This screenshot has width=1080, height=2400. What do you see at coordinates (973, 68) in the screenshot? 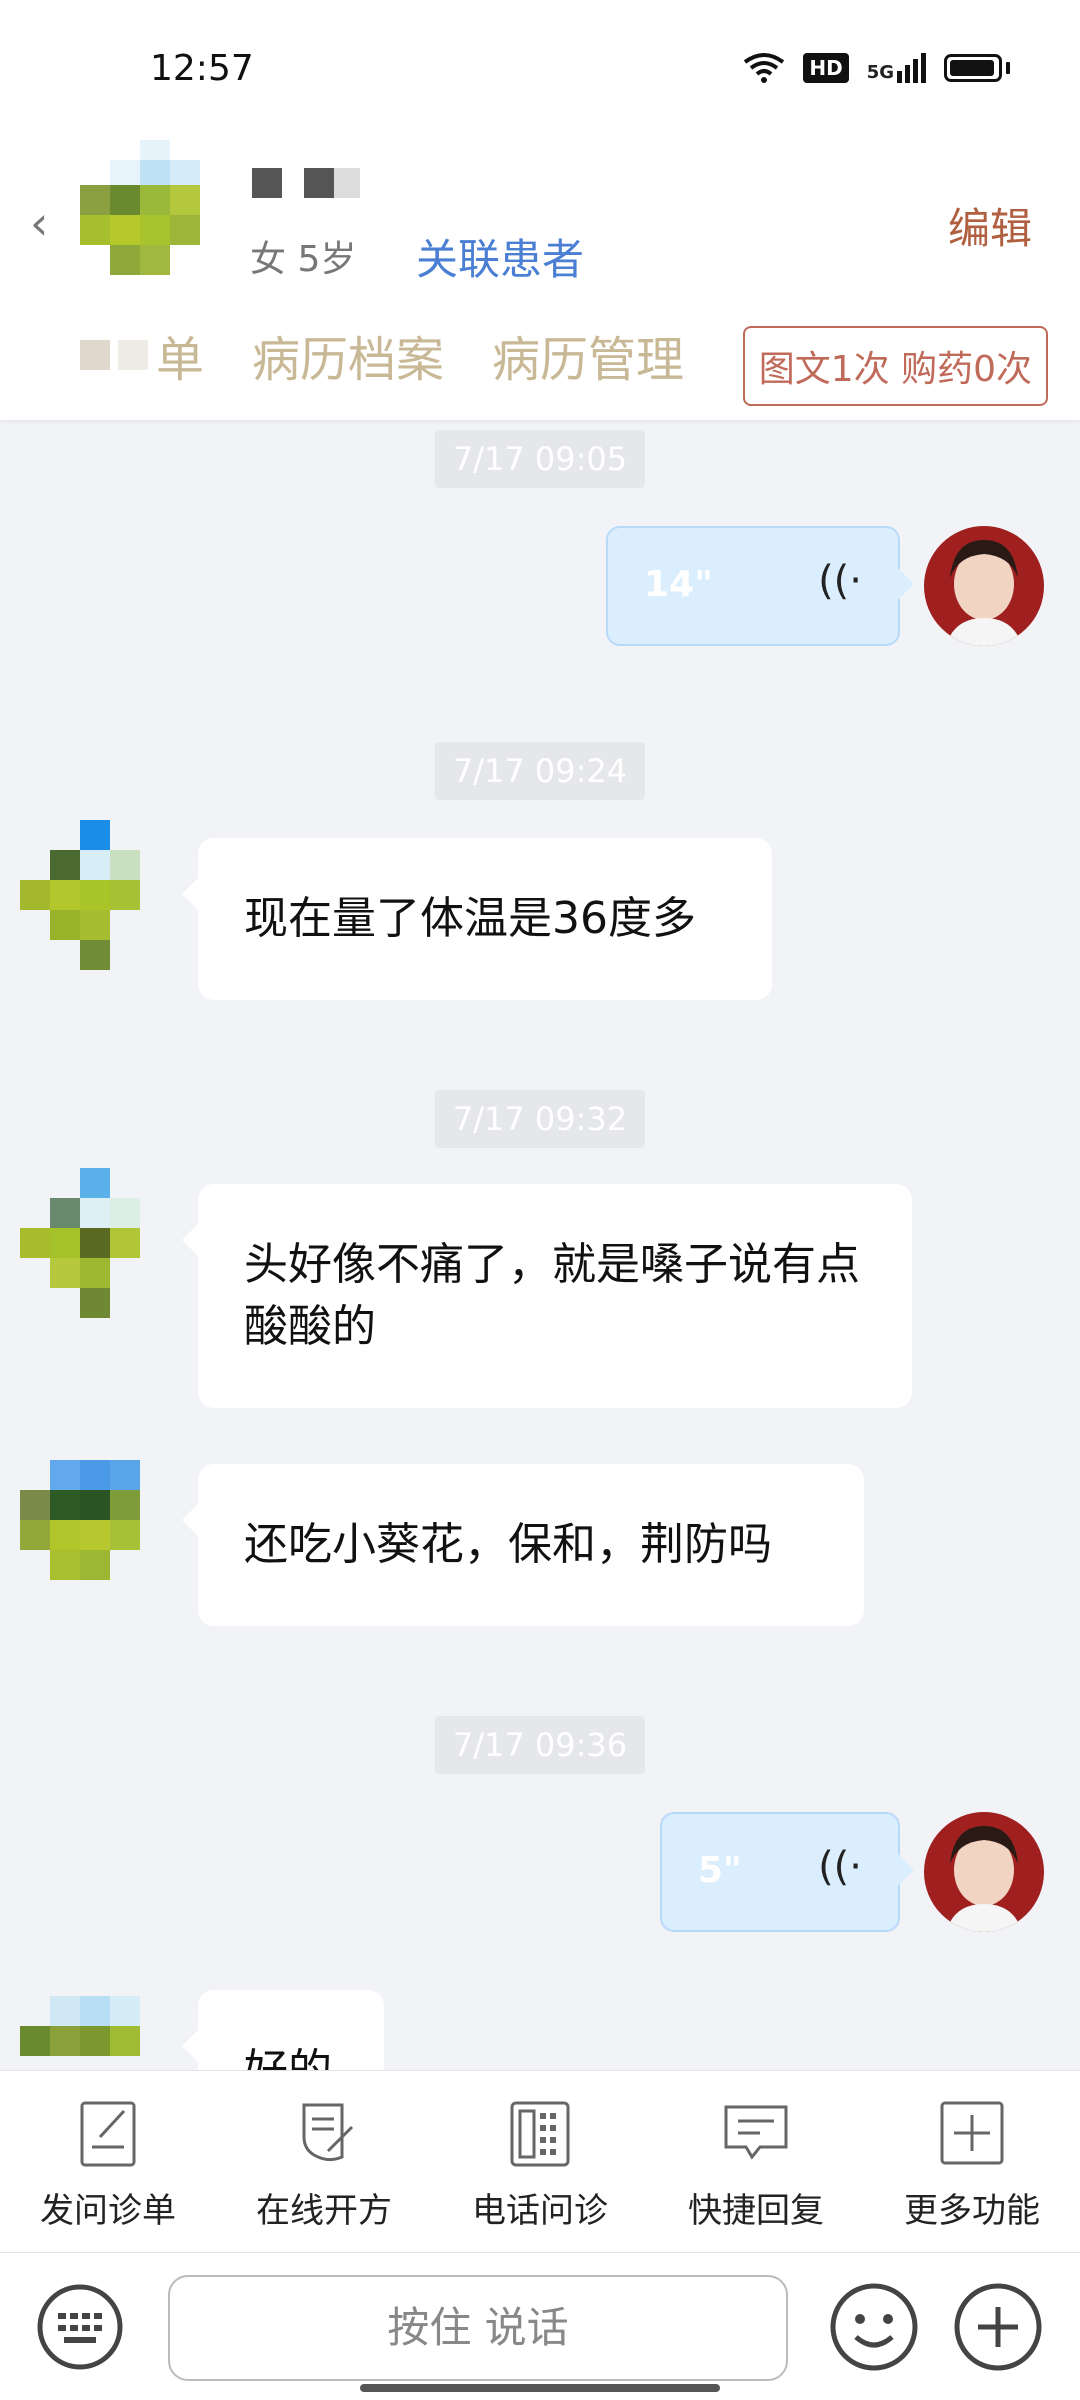
I see `battery-icon` at bounding box center [973, 68].